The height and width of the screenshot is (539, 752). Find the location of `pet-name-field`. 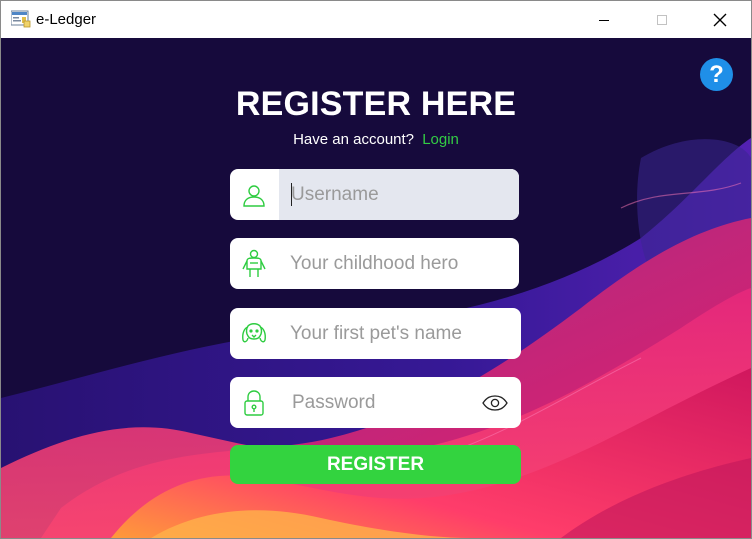

pet-name-field is located at coordinates (375, 333).